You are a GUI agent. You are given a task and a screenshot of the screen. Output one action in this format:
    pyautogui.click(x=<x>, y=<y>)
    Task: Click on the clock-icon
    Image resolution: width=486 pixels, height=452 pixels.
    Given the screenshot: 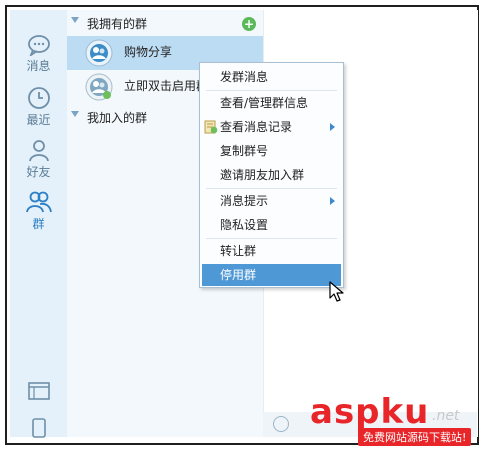 What is the action you would take?
    pyautogui.click(x=38, y=98)
    